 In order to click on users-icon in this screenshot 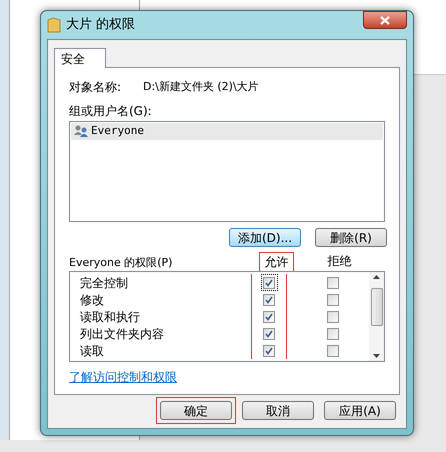, I will do `click(81, 131)`.